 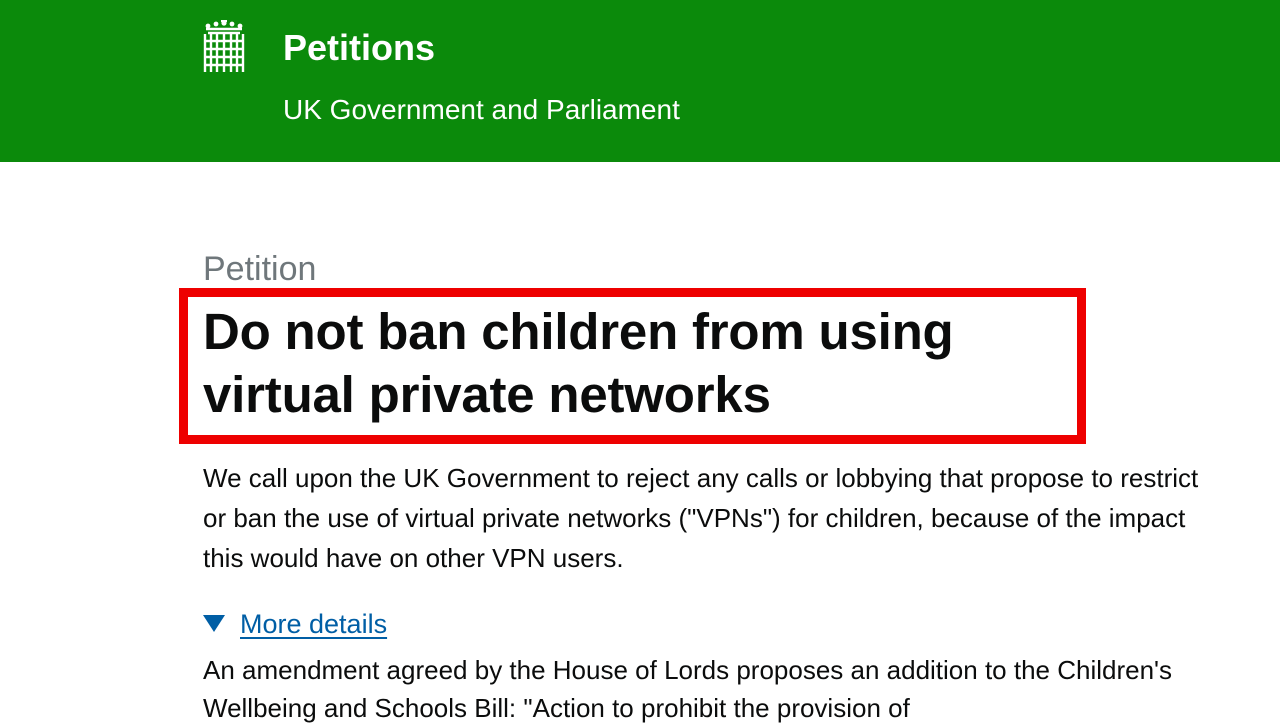 What do you see at coordinates (313, 624) in the screenshot?
I see `more-details-link: More details` at bounding box center [313, 624].